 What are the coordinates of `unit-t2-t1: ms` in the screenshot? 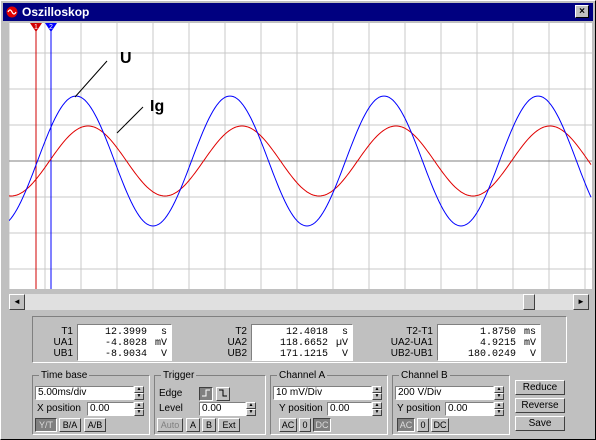 It's located at (529, 332).